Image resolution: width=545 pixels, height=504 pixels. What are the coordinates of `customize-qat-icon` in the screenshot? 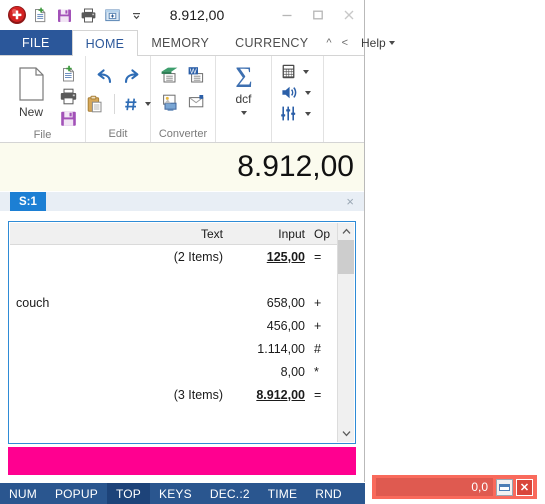 It's located at (136, 15).